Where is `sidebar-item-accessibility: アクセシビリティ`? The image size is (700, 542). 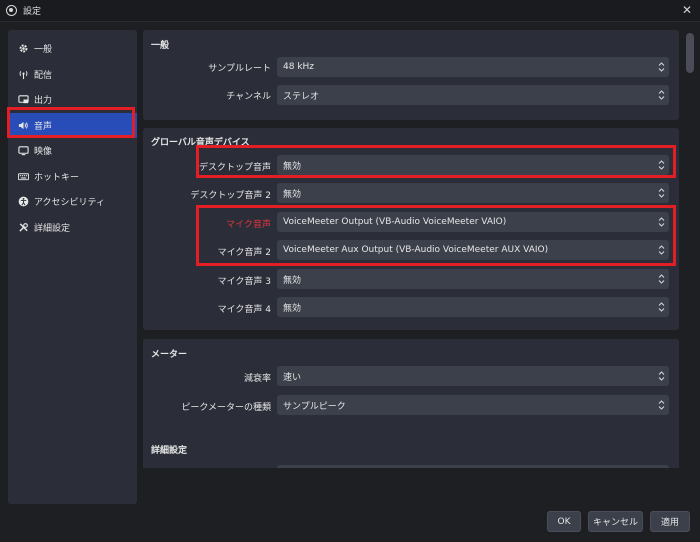 sidebar-item-accessibility: アクセシビリティ is located at coordinates (72, 202).